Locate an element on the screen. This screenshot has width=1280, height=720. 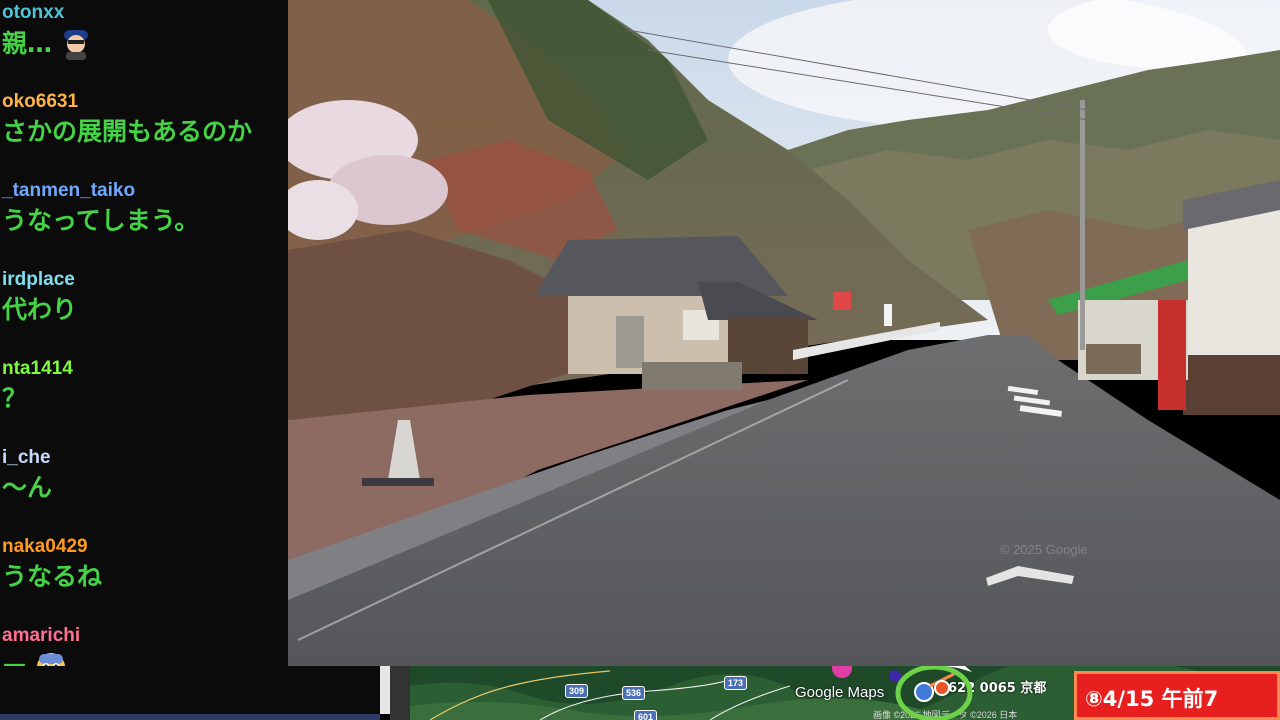
avatar-emote-icon is located at coordinates (76, 45).